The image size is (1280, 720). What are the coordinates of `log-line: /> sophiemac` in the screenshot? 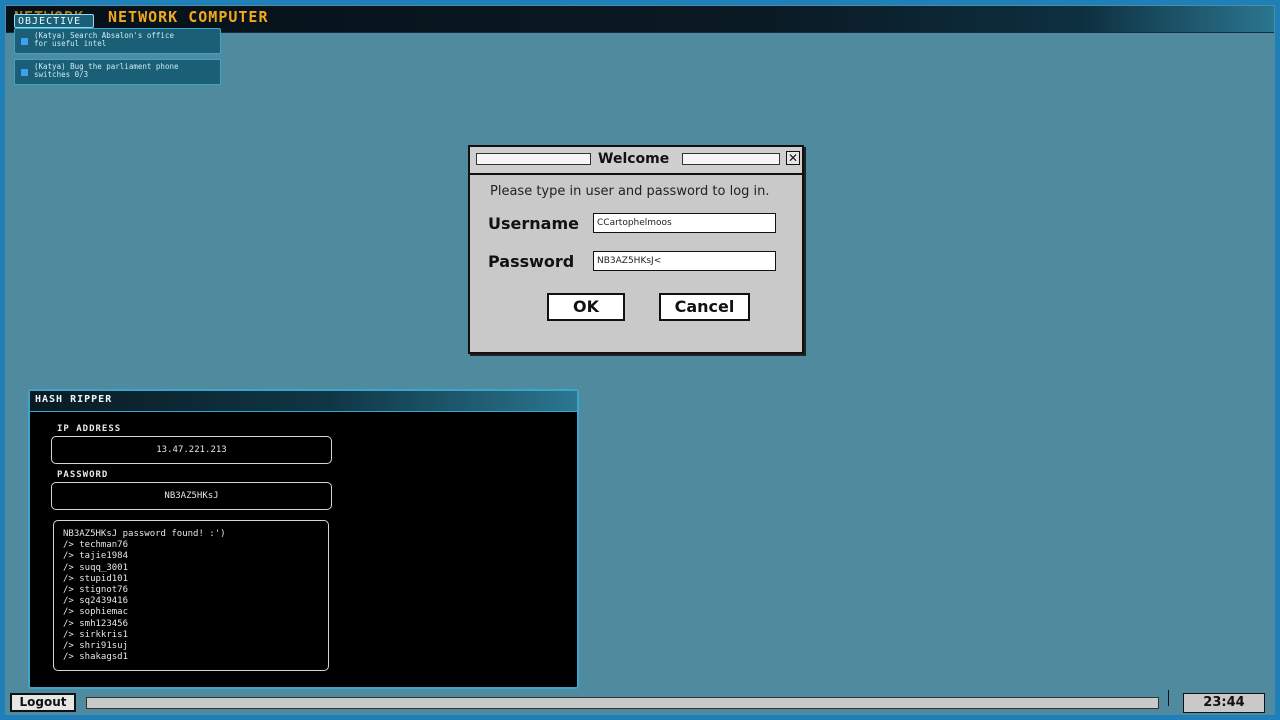 It's located at (96, 612).